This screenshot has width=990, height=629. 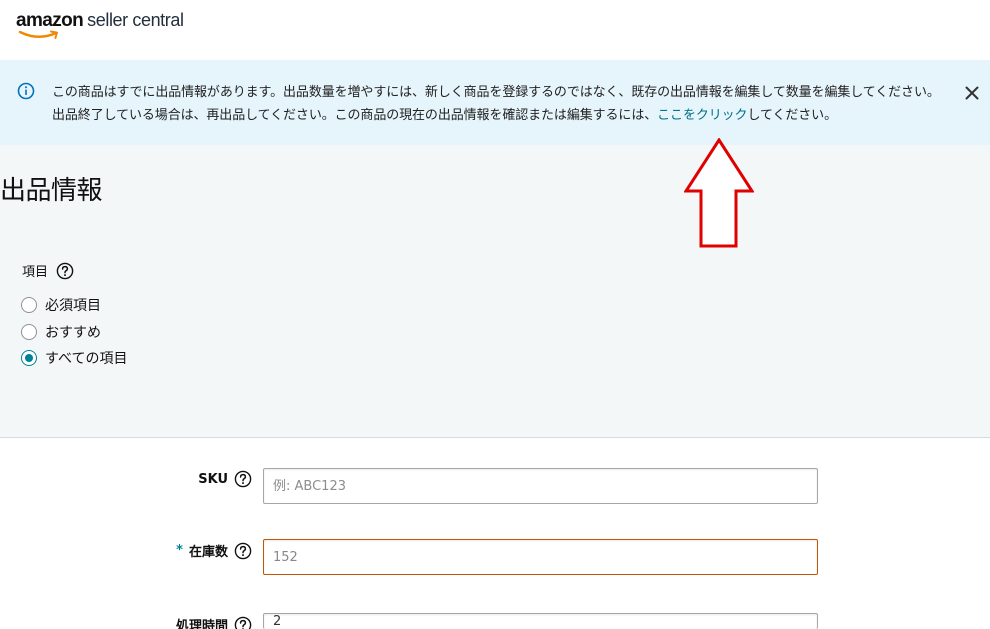 What do you see at coordinates (35, 272) in the screenshot?
I see `items-filter-label: 項目` at bounding box center [35, 272].